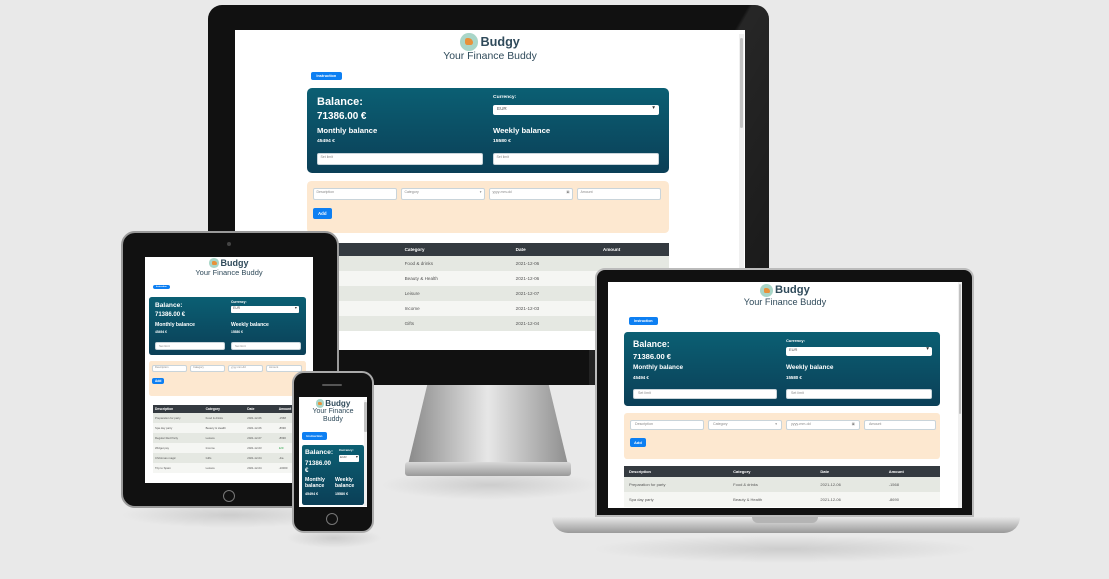 This screenshot has height=579, width=1109. What do you see at coordinates (785, 301) in the screenshot?
I see `tagline: Your Finance Buddy` at bounding box center [785, 301].